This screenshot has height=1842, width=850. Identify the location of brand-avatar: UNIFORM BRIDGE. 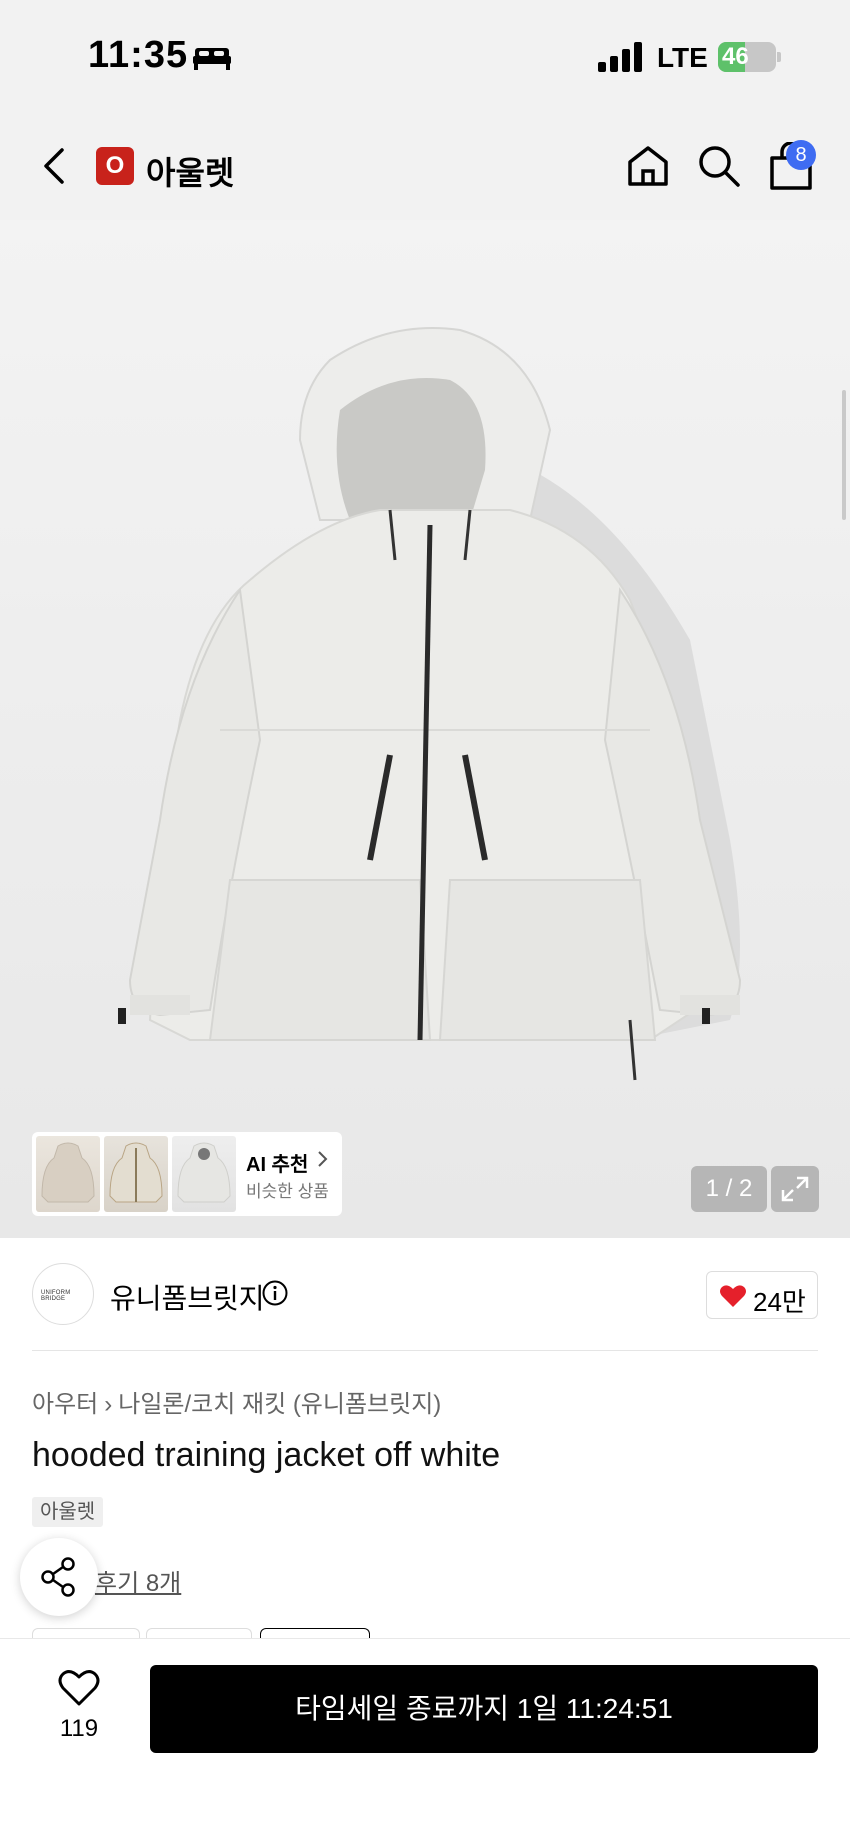
(63, 1294).